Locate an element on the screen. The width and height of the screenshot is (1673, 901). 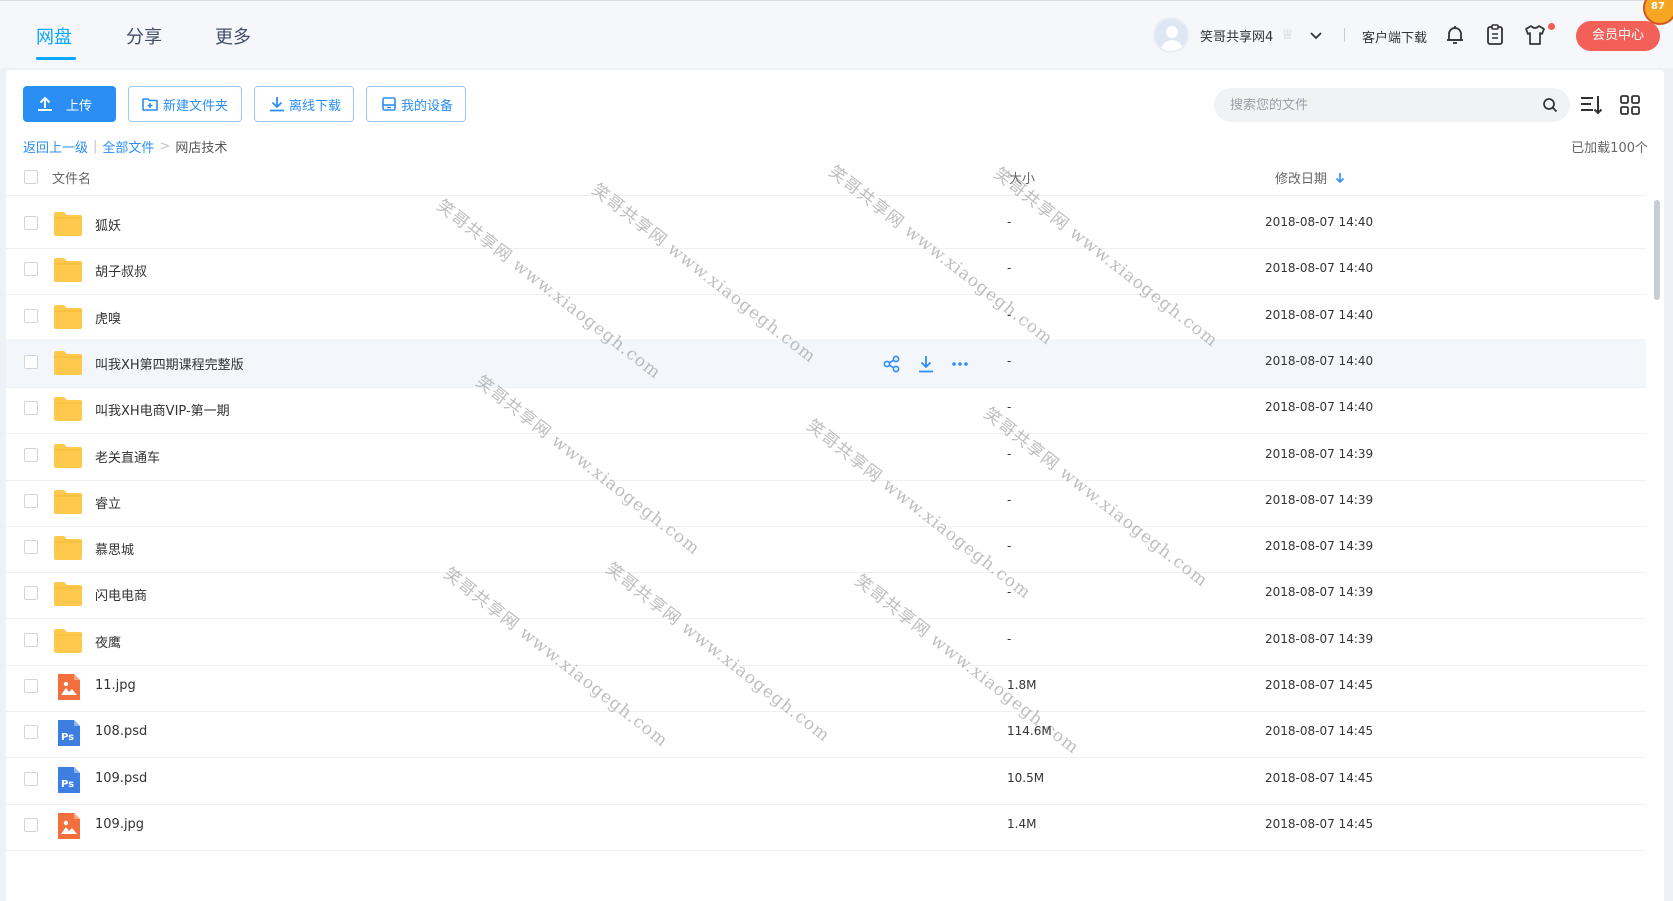
new-folder-label: 新建文件夹 is located at coordinates (196, 106).